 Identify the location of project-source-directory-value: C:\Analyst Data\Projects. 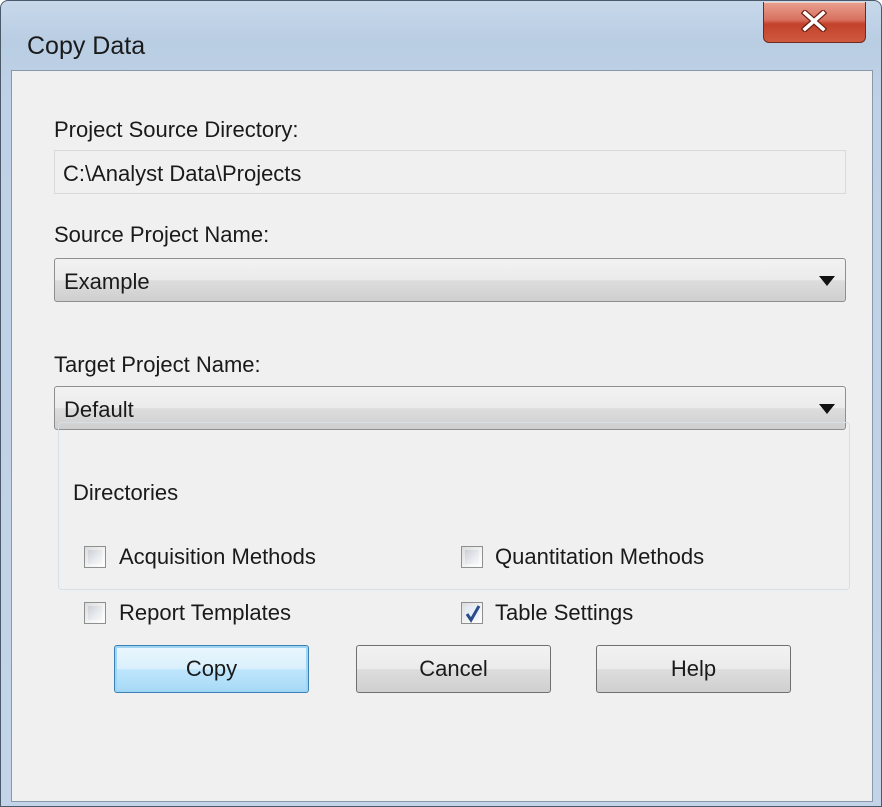
(182, 173).